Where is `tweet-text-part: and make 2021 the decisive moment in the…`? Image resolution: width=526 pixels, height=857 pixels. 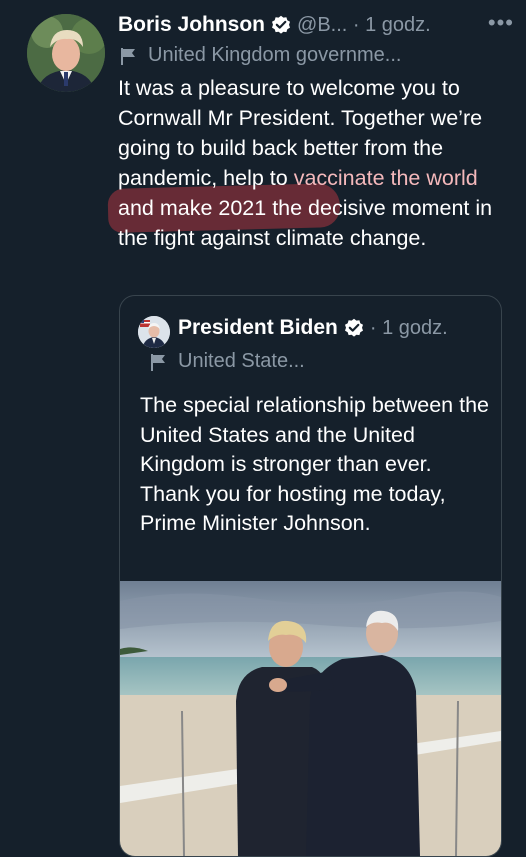
tweet-text-part: and make 2021 the decisive moment in the… is located at coordinates (305, 223).